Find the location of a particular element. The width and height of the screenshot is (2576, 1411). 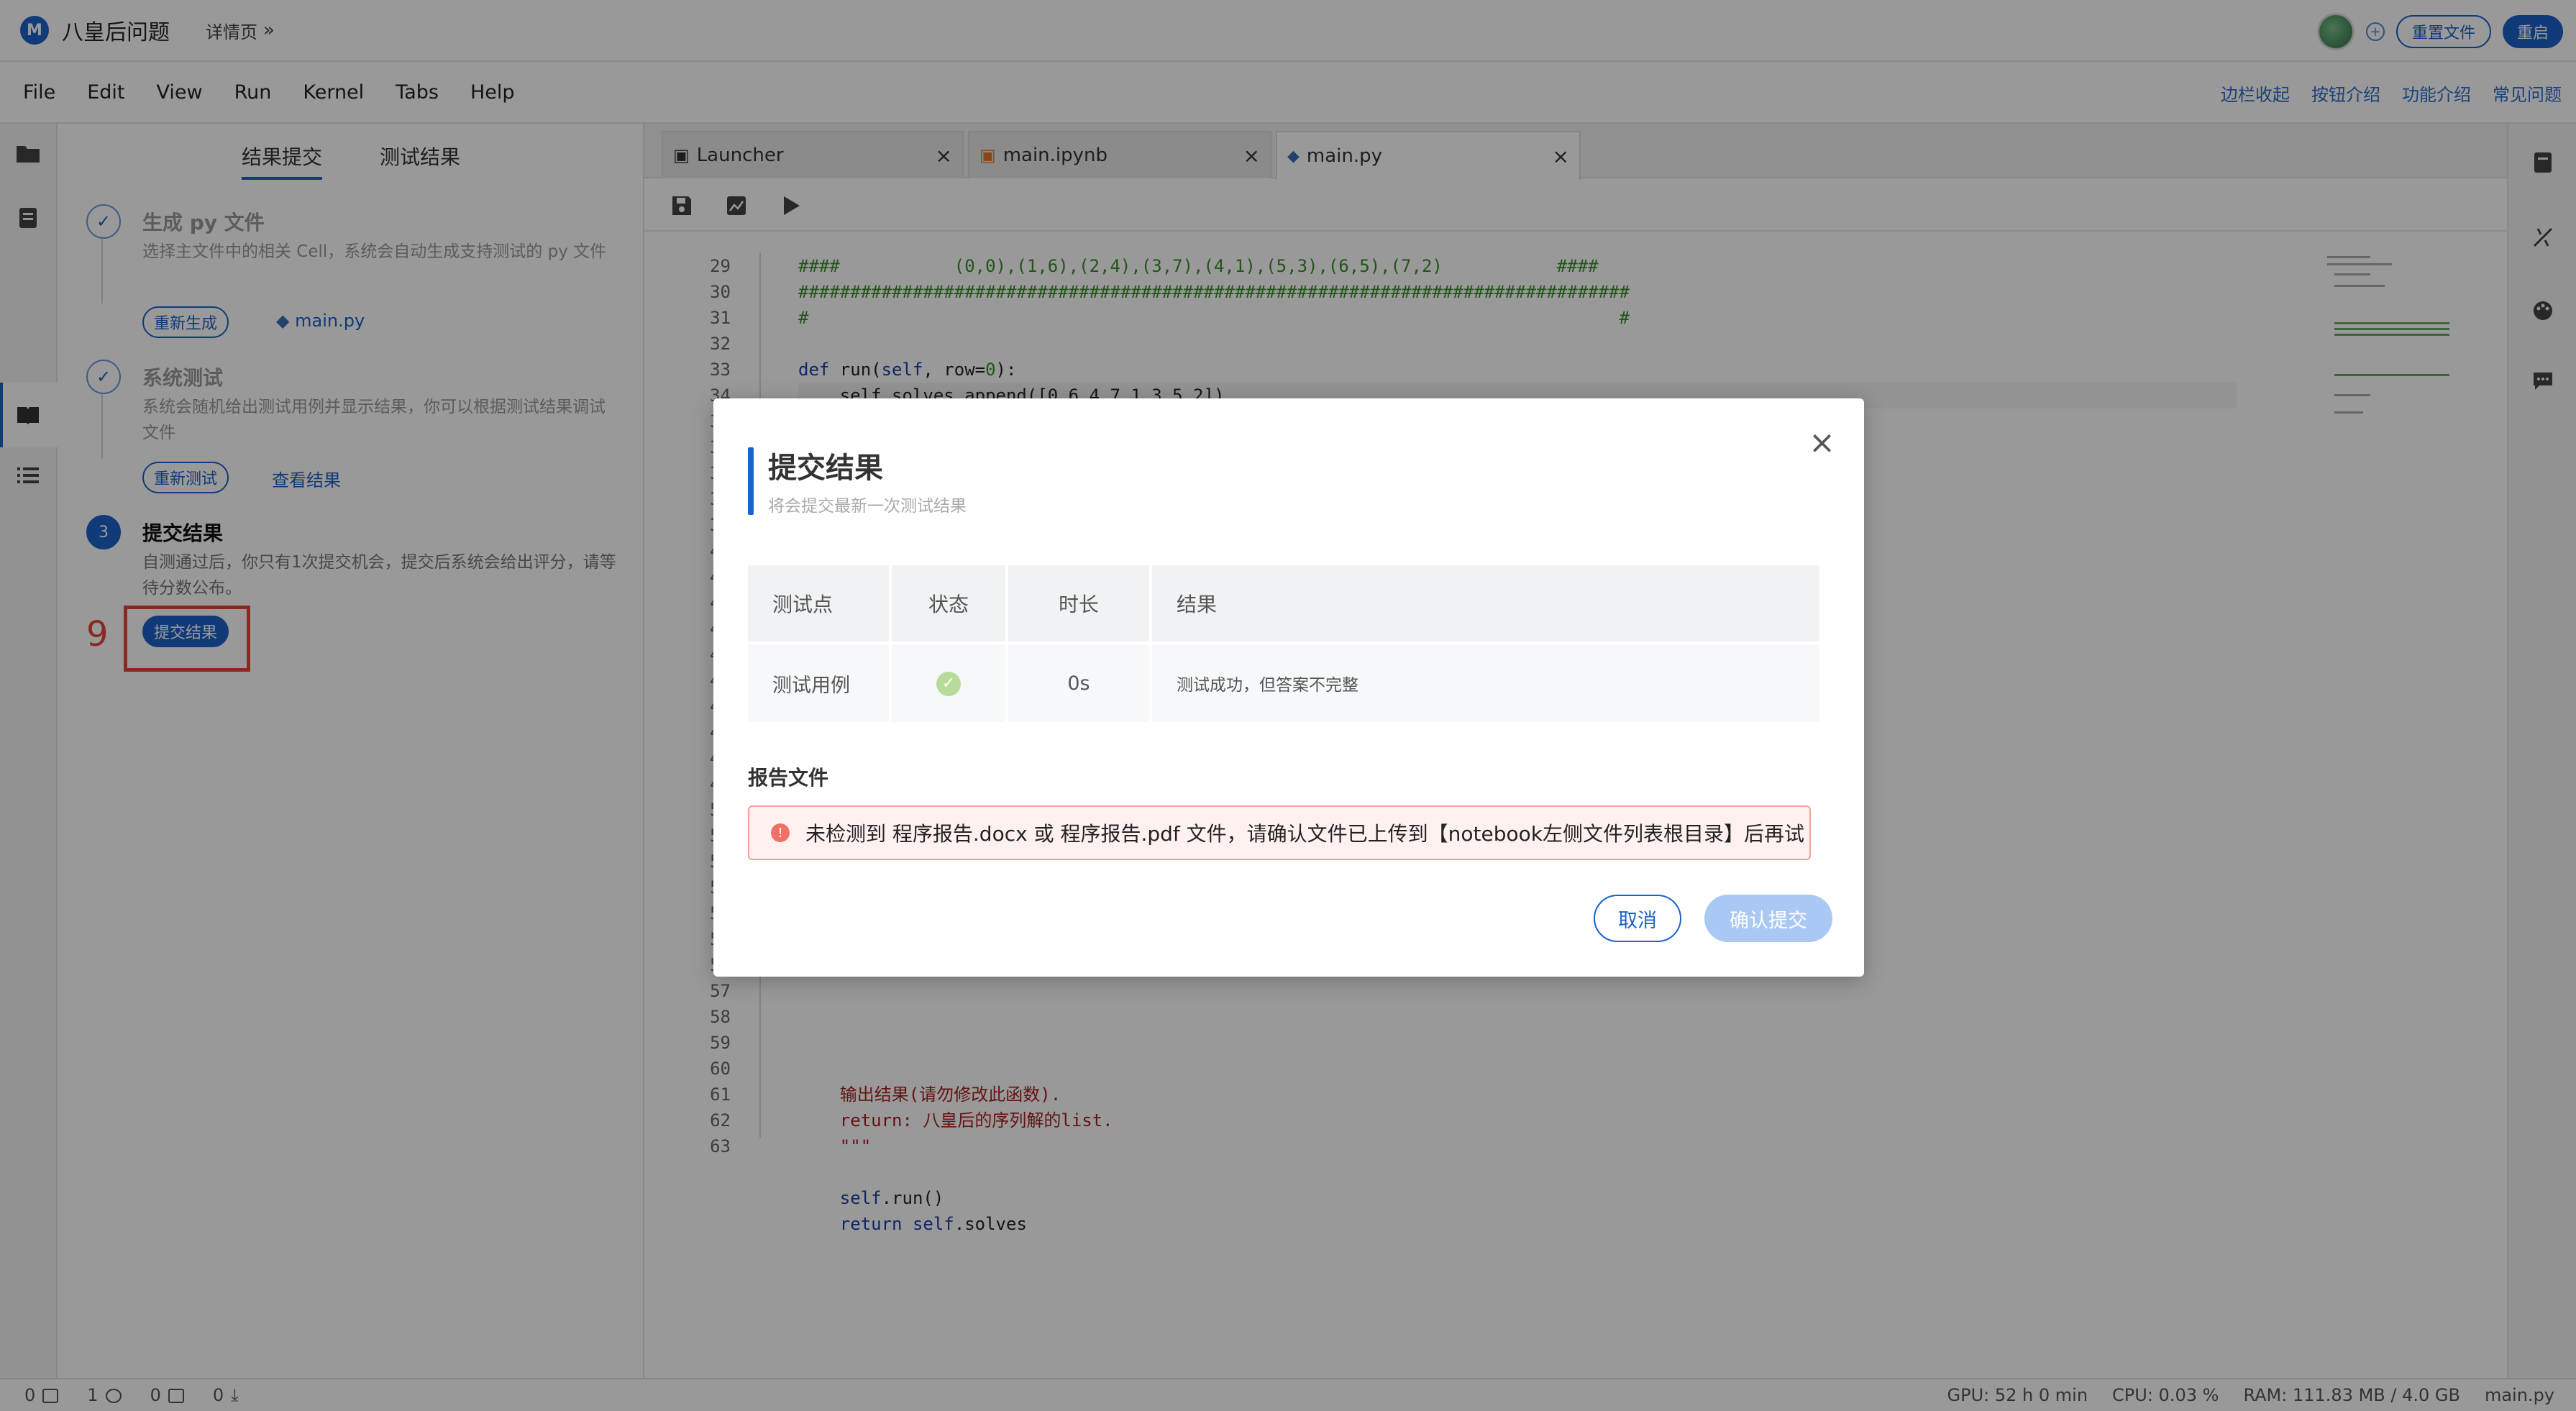

cancel-button: 取消 is located at coordinates (1637, 918).